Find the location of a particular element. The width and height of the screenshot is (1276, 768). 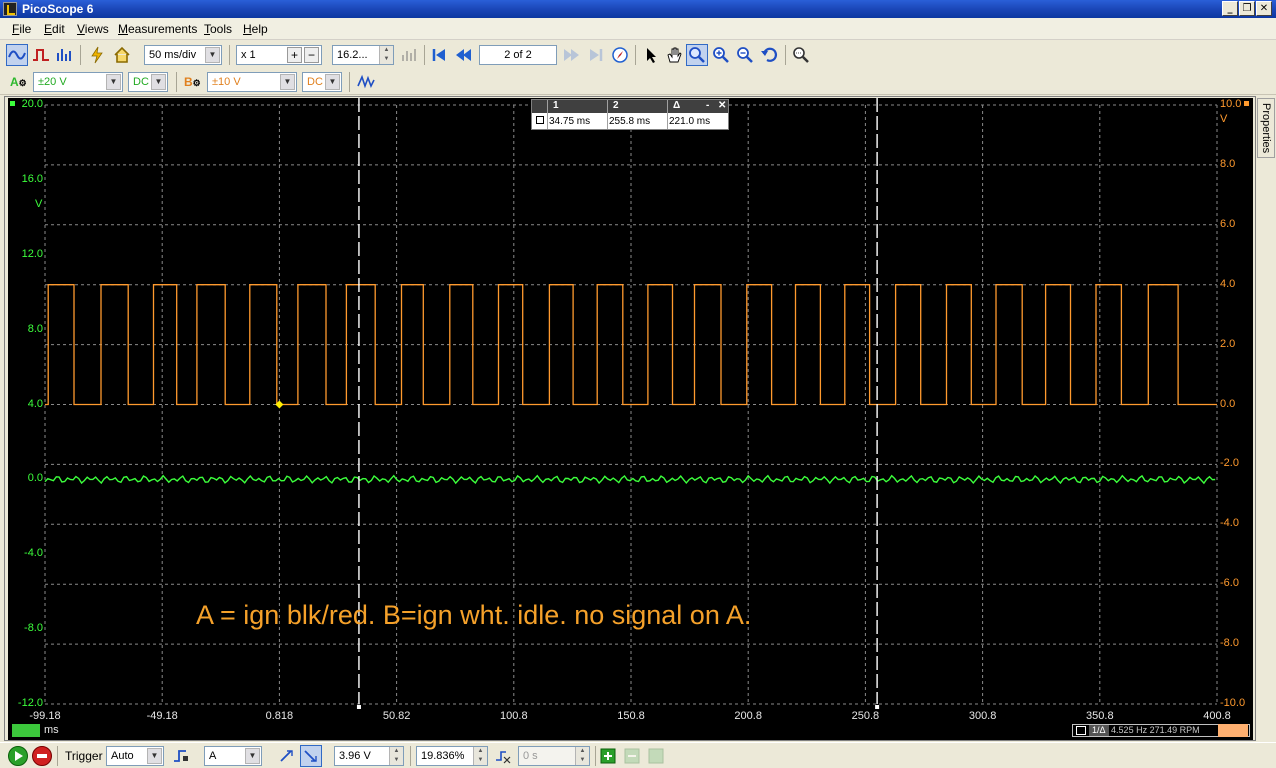

undo-zoom-icon is located at coordinates (769, 55).